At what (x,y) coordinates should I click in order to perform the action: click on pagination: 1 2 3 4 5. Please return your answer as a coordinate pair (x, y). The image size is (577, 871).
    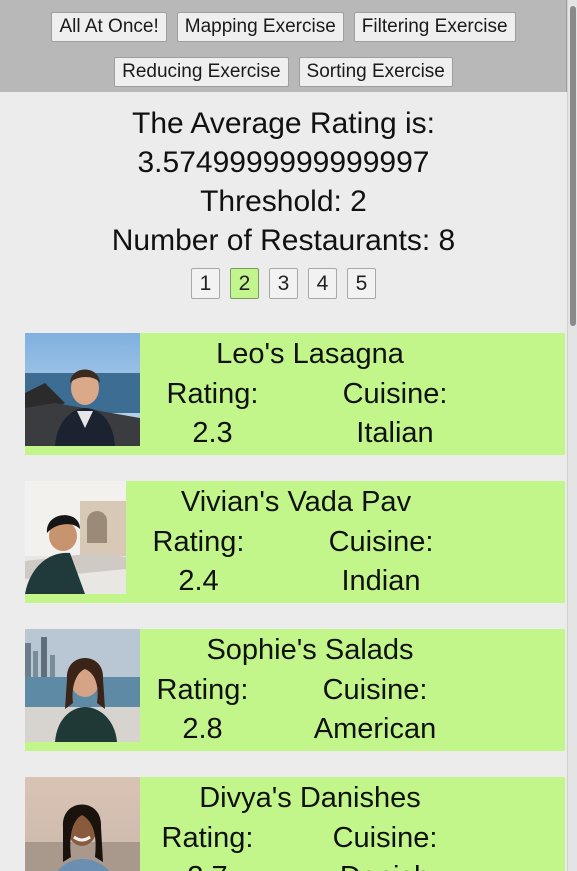
    Looking at the image, I should click on (283, 283).